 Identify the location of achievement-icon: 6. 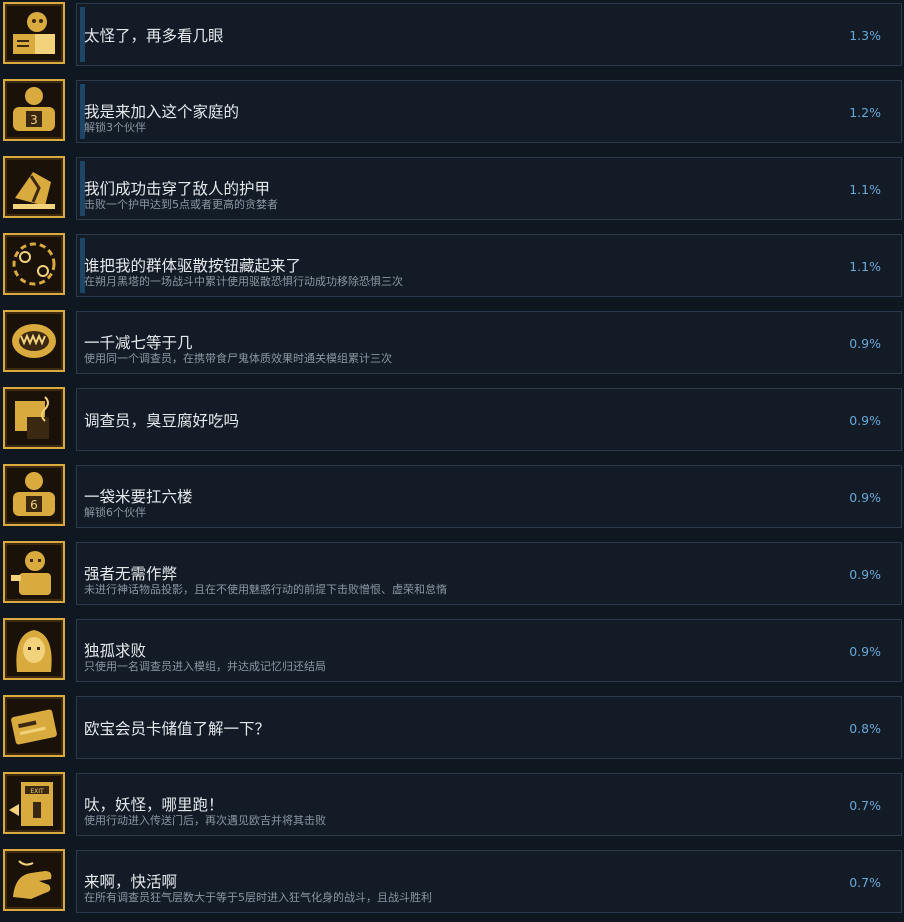
(34, 495).